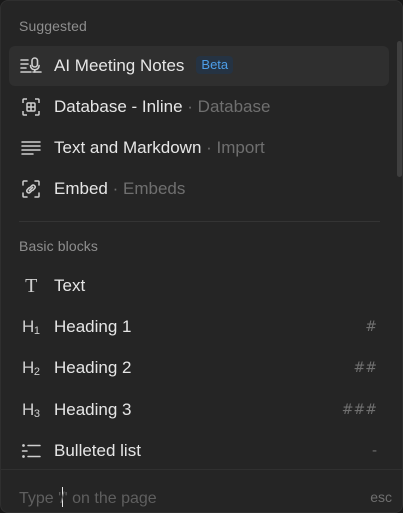 This screenshot has width=403, height=513. What do you see at coordinates (199, 221) in the screenshot?
I see `section-divider` at bounding box center [199, 221].